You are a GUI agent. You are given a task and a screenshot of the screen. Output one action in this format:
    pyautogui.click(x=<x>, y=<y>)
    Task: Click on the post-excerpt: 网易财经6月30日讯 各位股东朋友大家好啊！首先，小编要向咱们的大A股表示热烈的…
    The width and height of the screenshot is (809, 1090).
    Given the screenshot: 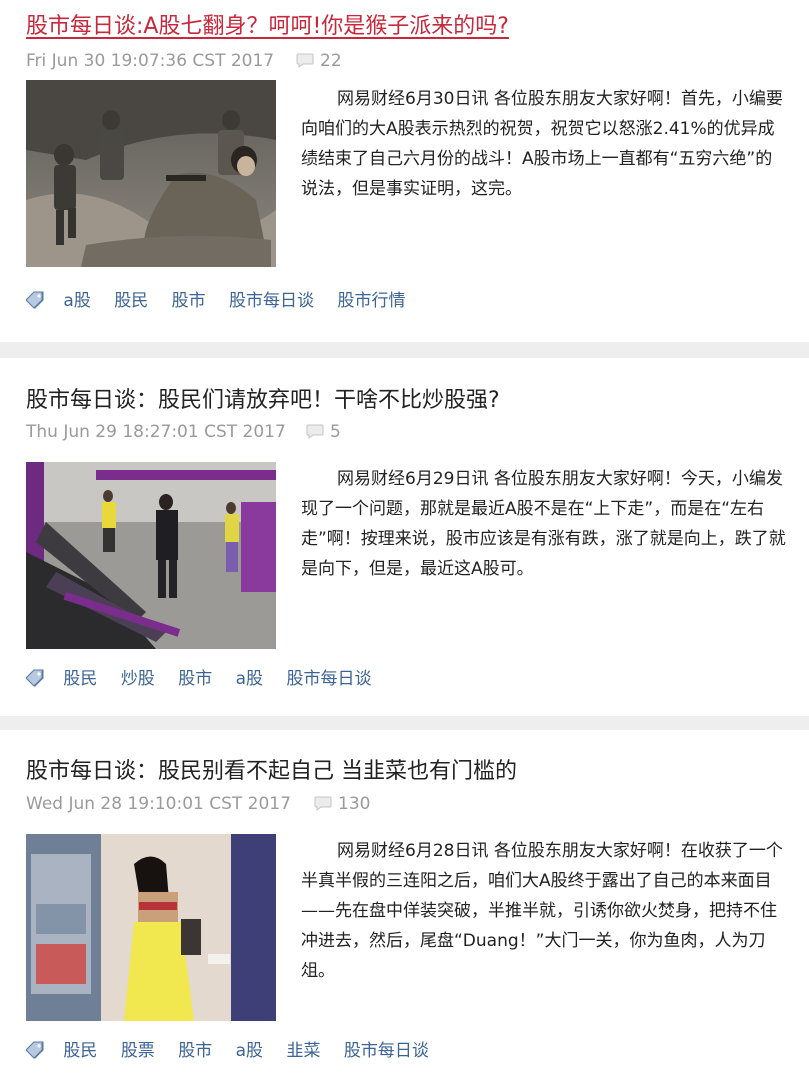 What is the action you would take?
    pyautogui.click(x=542, y=144)
    